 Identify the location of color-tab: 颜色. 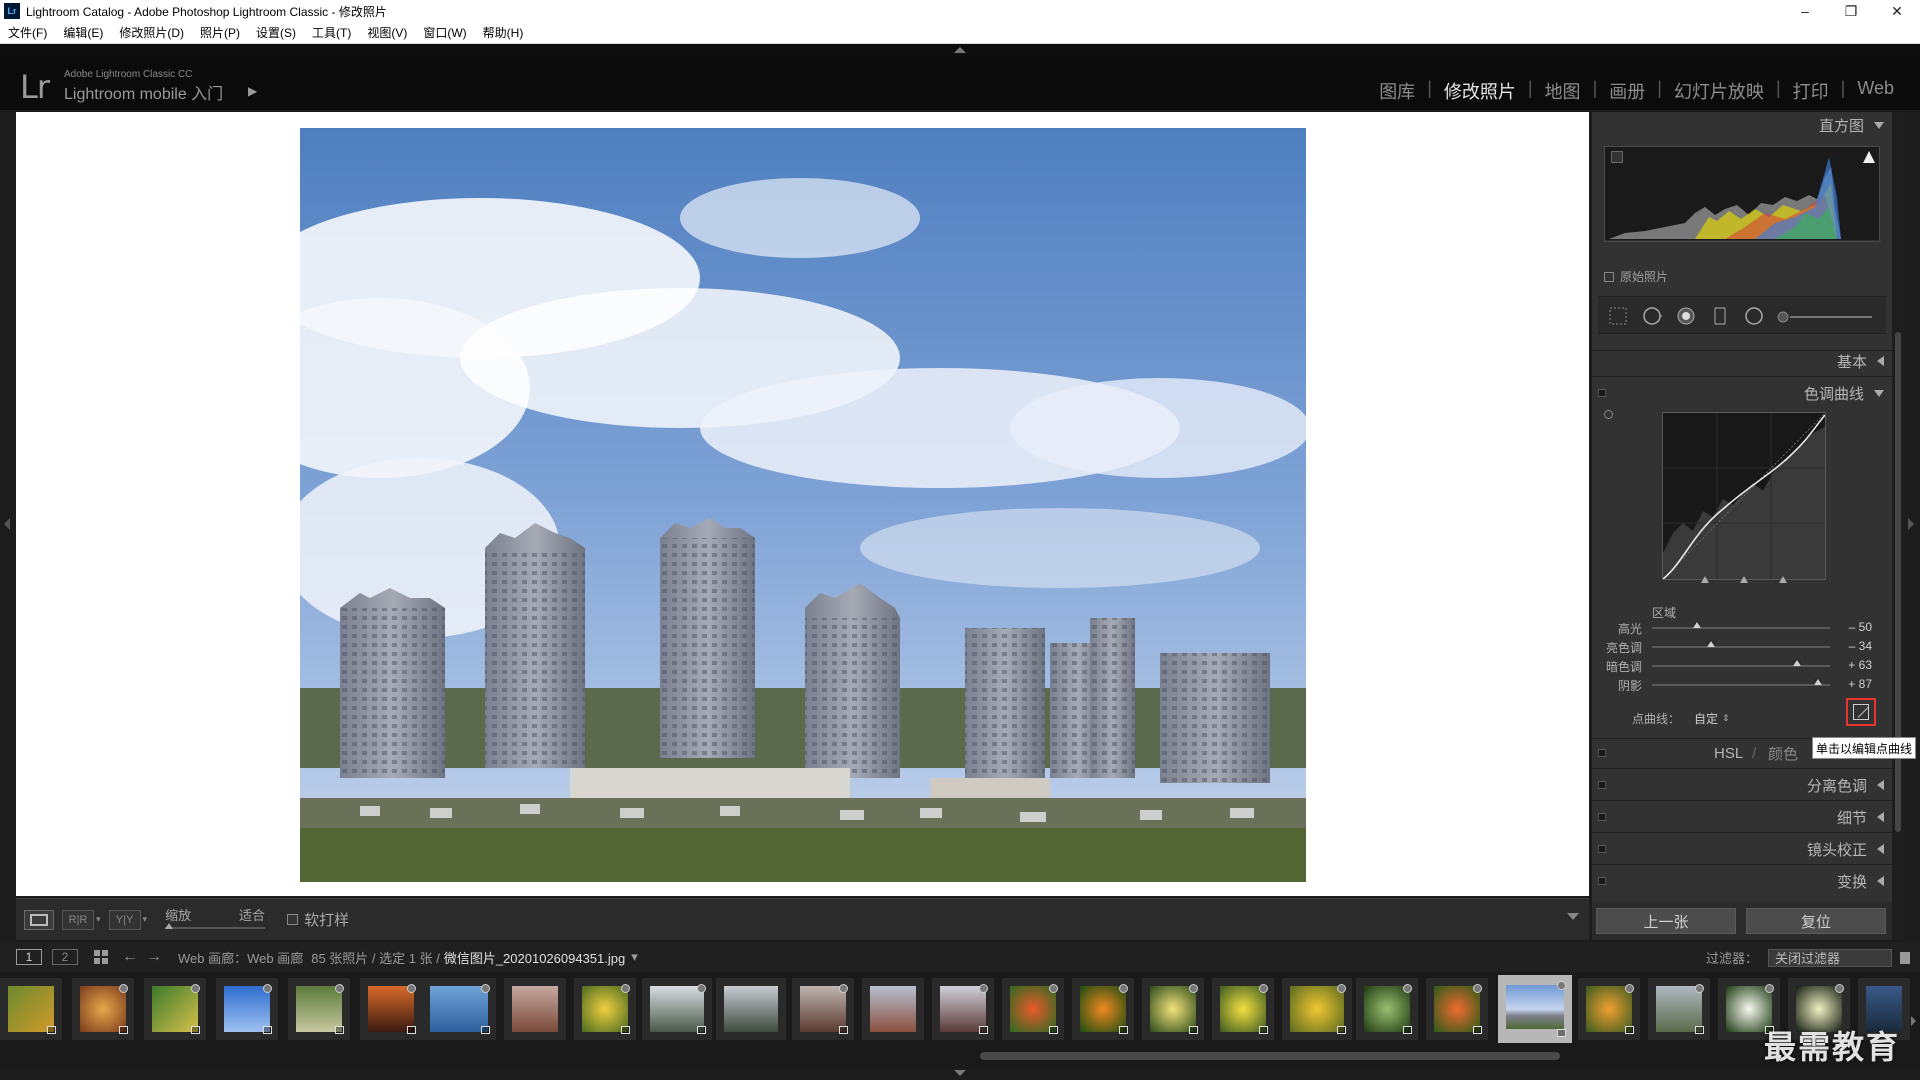
(1783, 753).